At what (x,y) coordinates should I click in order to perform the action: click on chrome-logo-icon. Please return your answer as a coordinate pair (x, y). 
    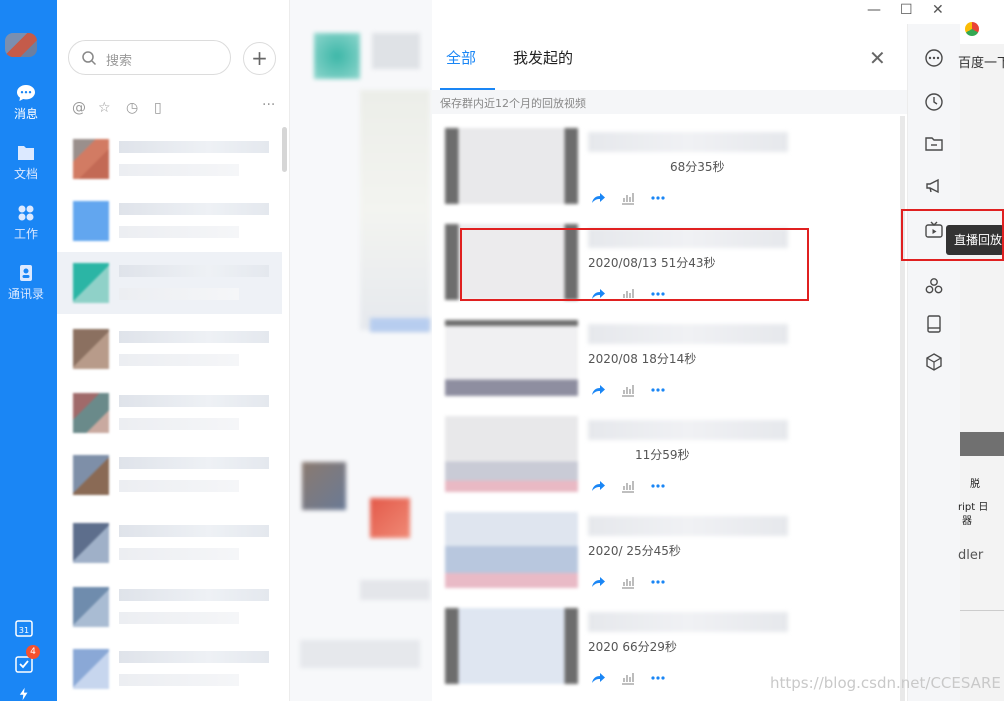
    Looking at the image, I should click on (972, 29).